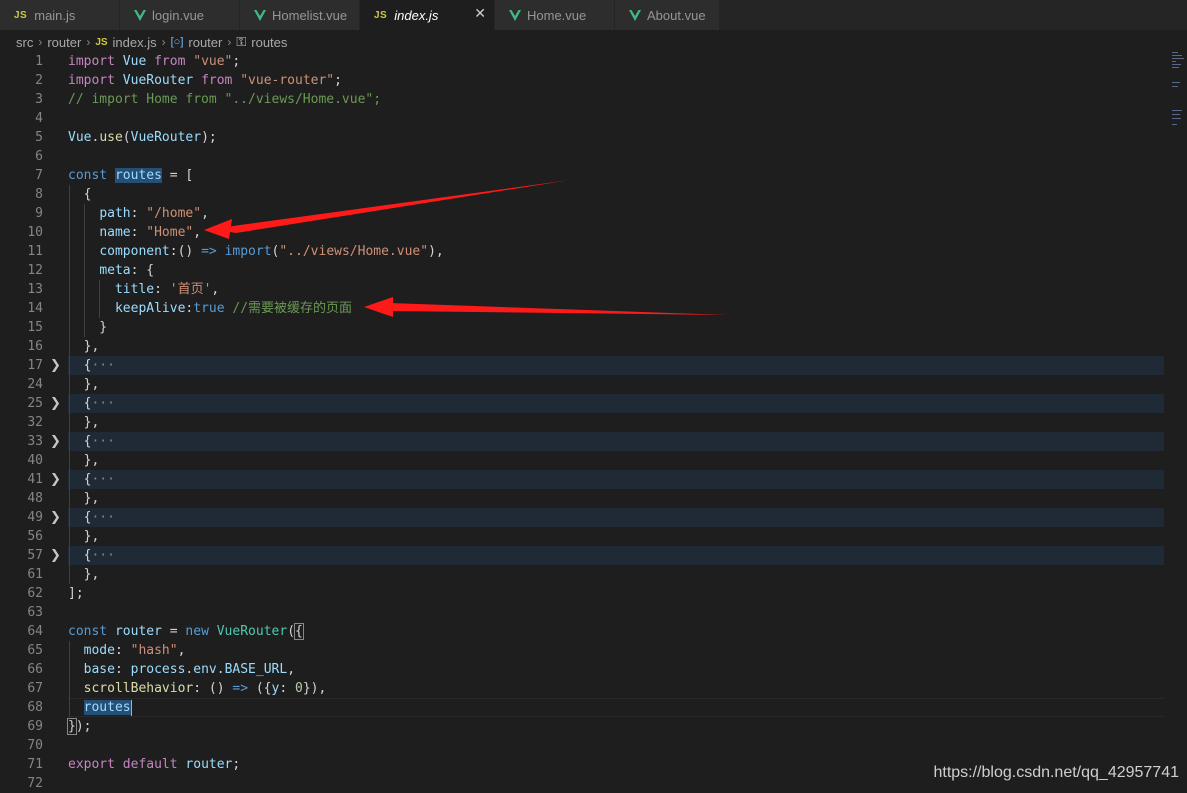  Describe the element at coordinates (593, 574) in the screenshot. I see `code-line: 61 },` at that location.